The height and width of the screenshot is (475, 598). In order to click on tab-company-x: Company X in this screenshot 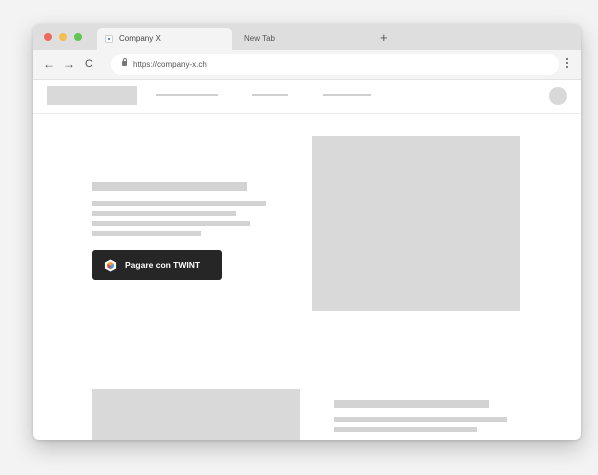, I will do `click(164, 39)`.